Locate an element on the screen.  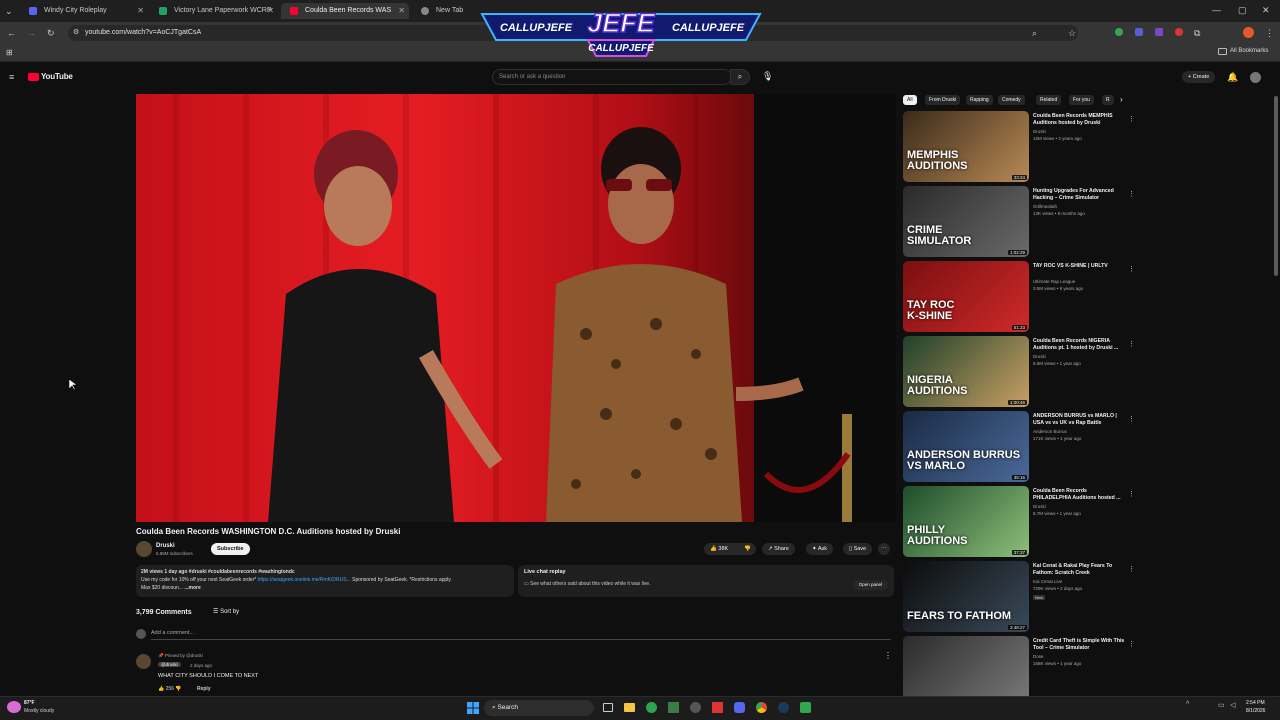
show-more-link: ...more is located at coordinates (192, 588).